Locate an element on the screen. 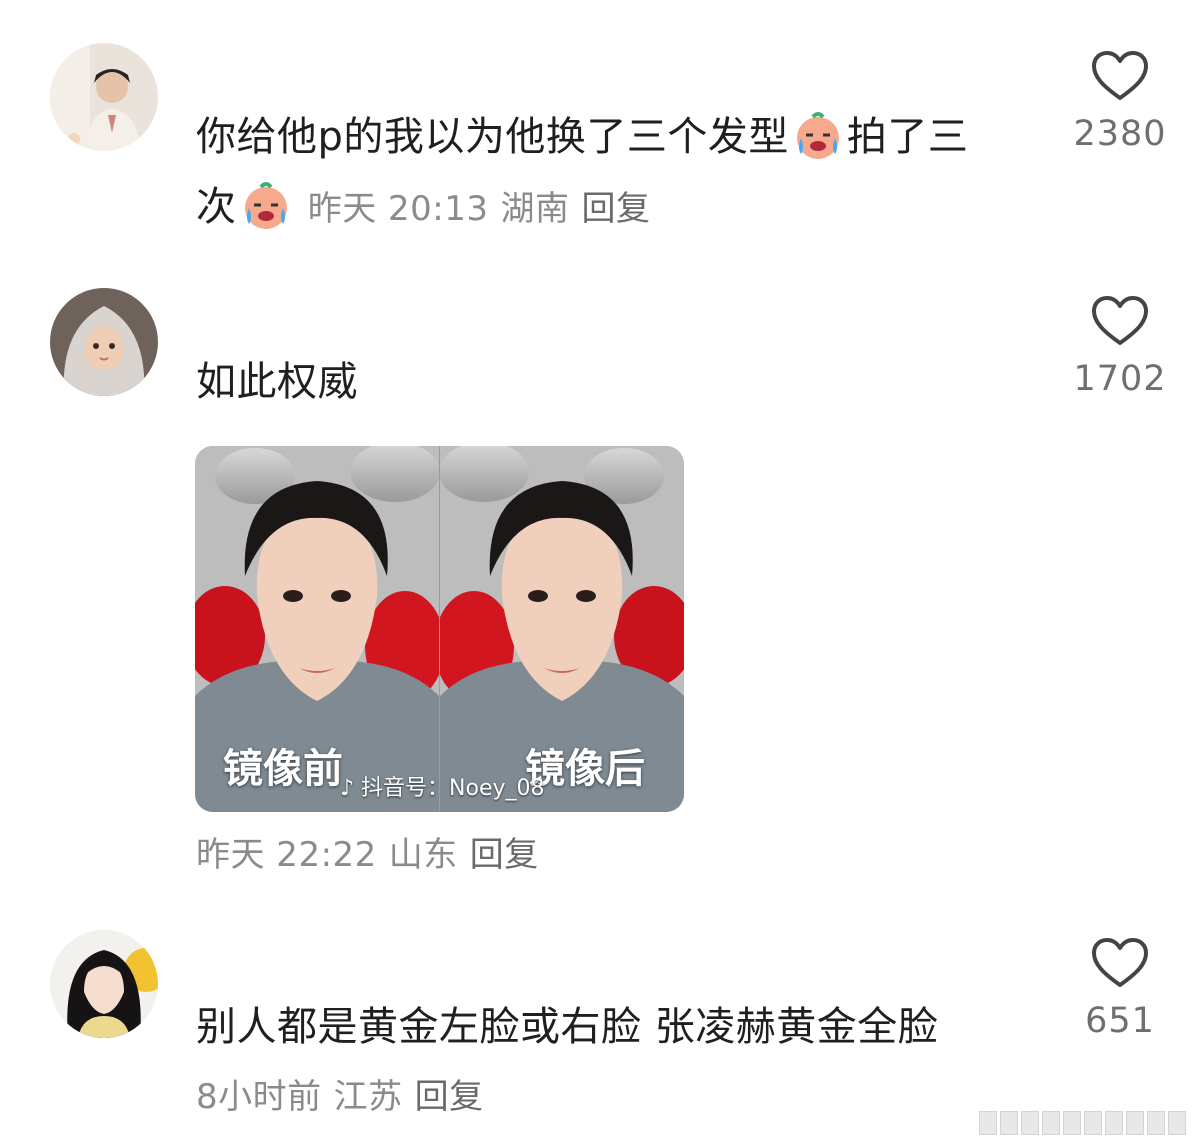 This screenshot has height=1147, width=1200. like-count: 651 is located at coordinates (1120, 1021).